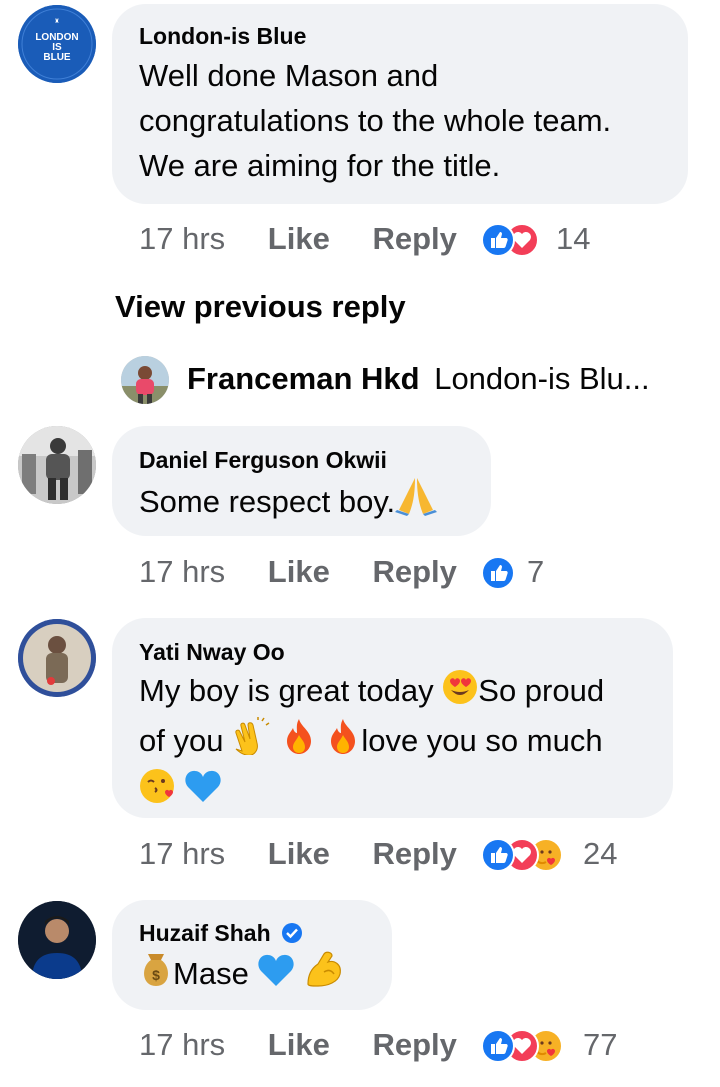 This screenshot has width=720, height=1087. I want to click on view-previous-reply-link: View previous reply, so click(260, 307).